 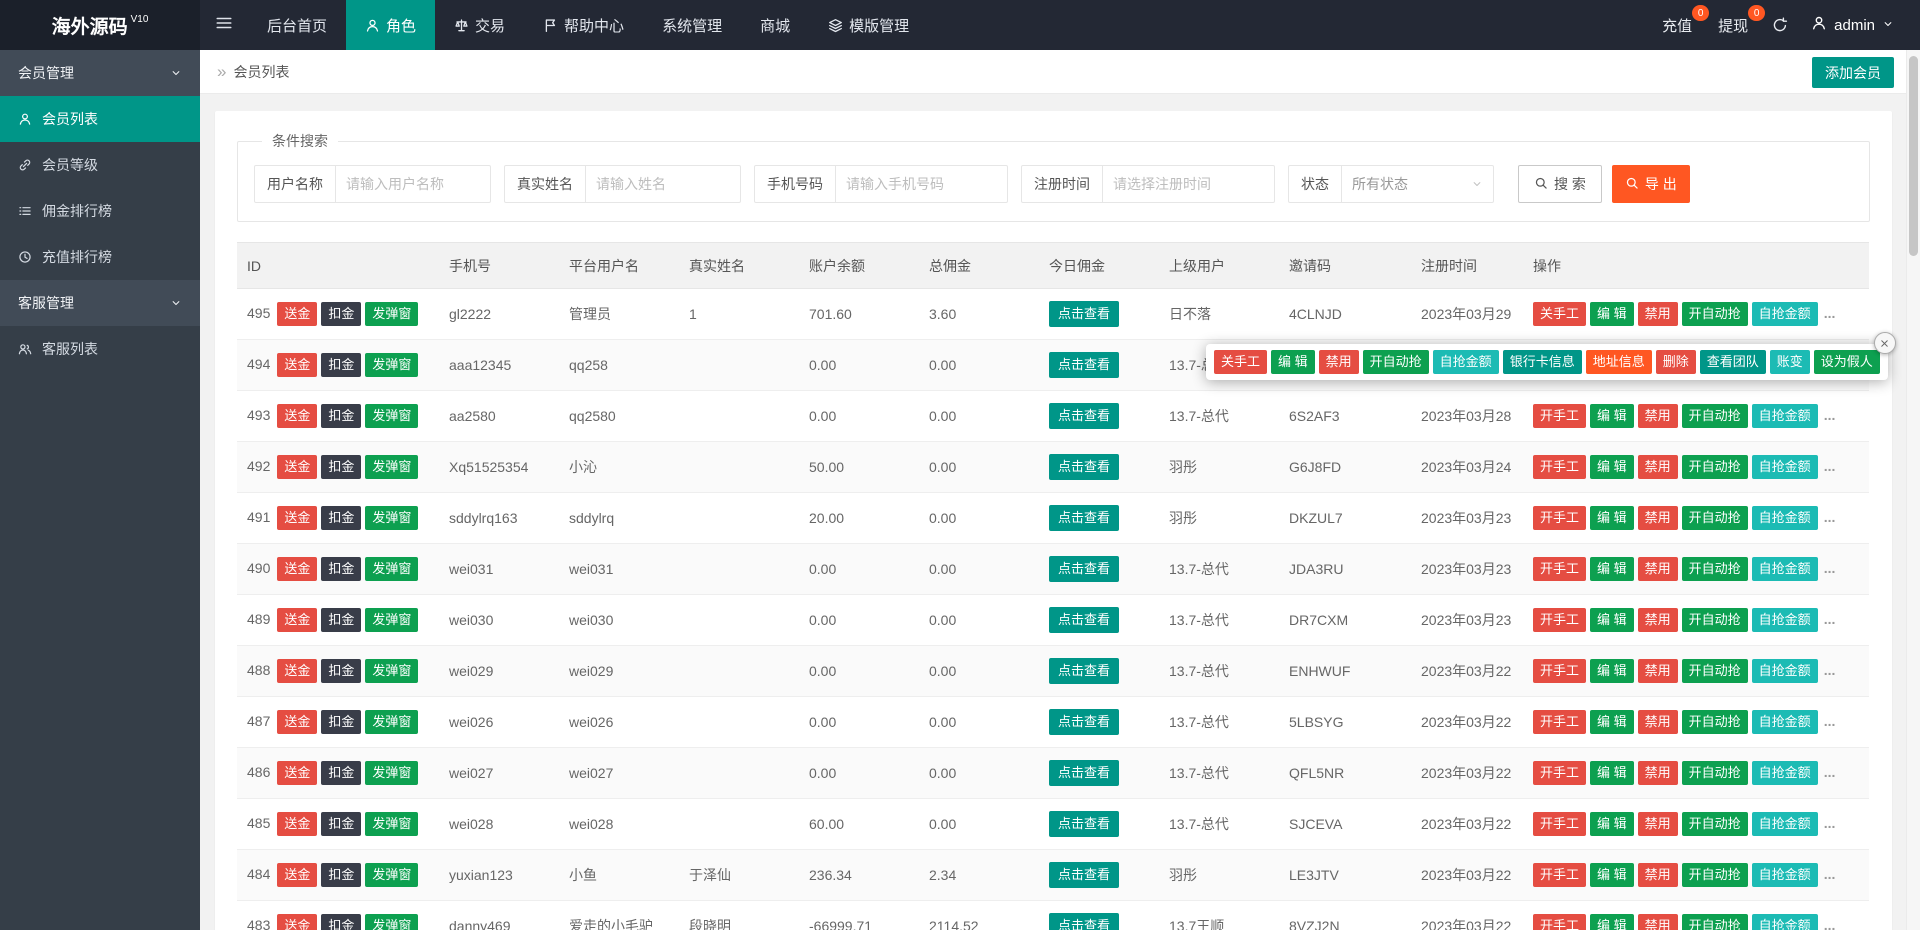 I want to click on row-action-button: 关手工, so click(x=1560, y=314).